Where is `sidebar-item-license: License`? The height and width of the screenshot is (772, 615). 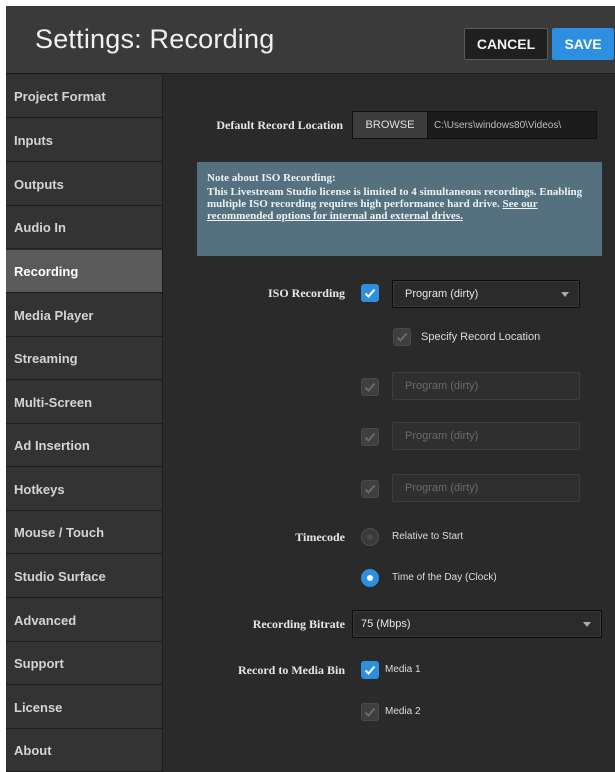
sidebar-item-license: License is located at coordinates (84, 707).